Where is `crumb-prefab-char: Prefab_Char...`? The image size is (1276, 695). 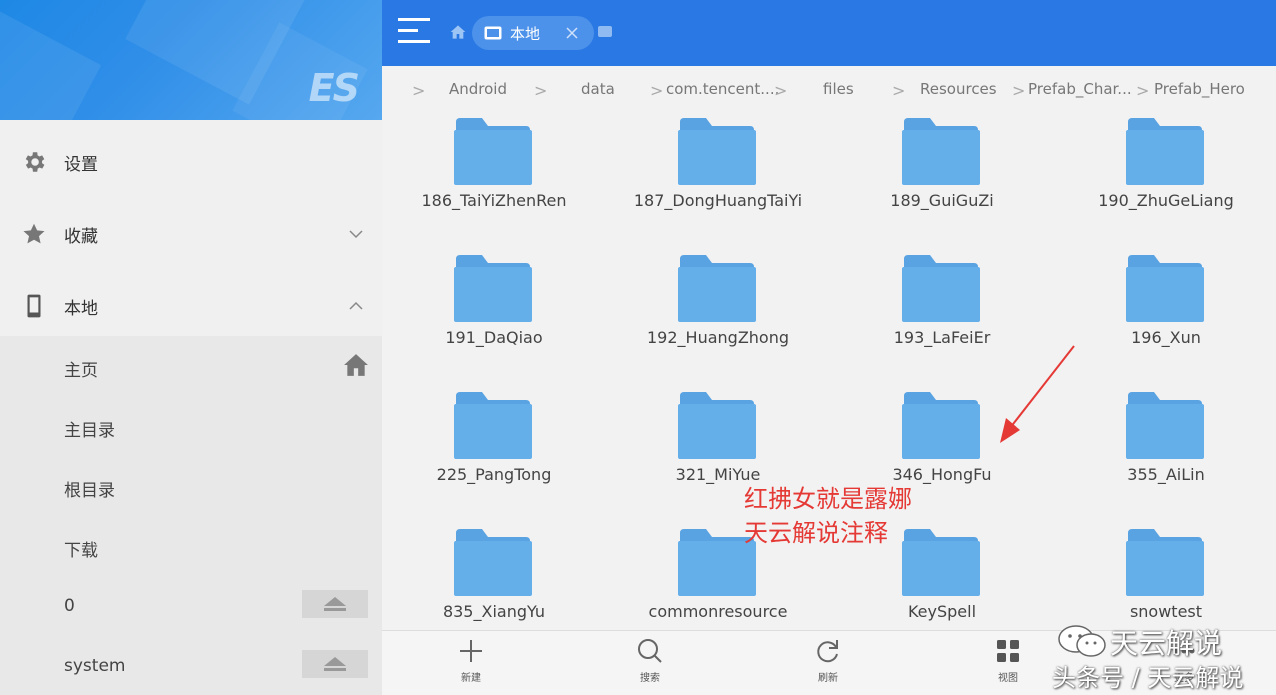 crumb-prefab-char: Prefab_Char... is located at coordinates (1080, 89).